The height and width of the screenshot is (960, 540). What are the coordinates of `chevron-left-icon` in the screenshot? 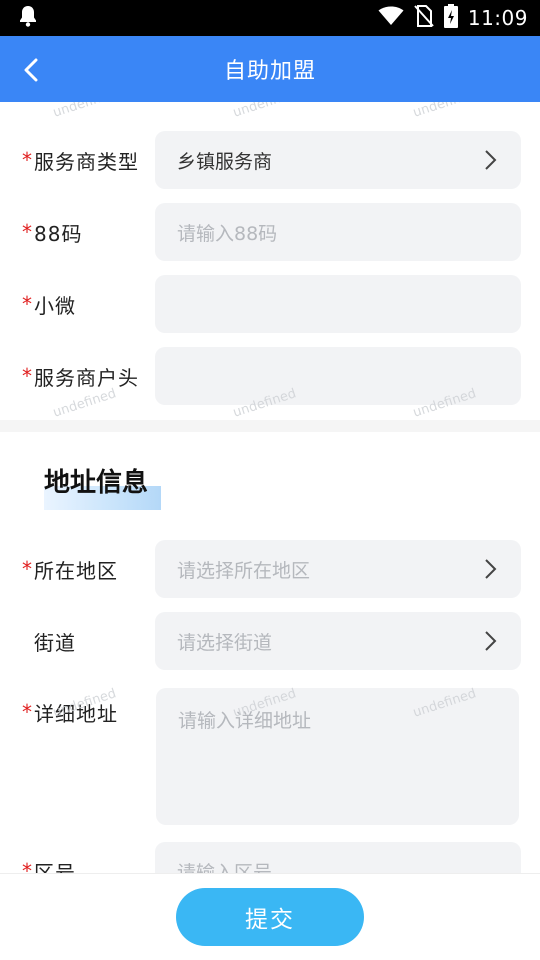 It's located at (31, 70).